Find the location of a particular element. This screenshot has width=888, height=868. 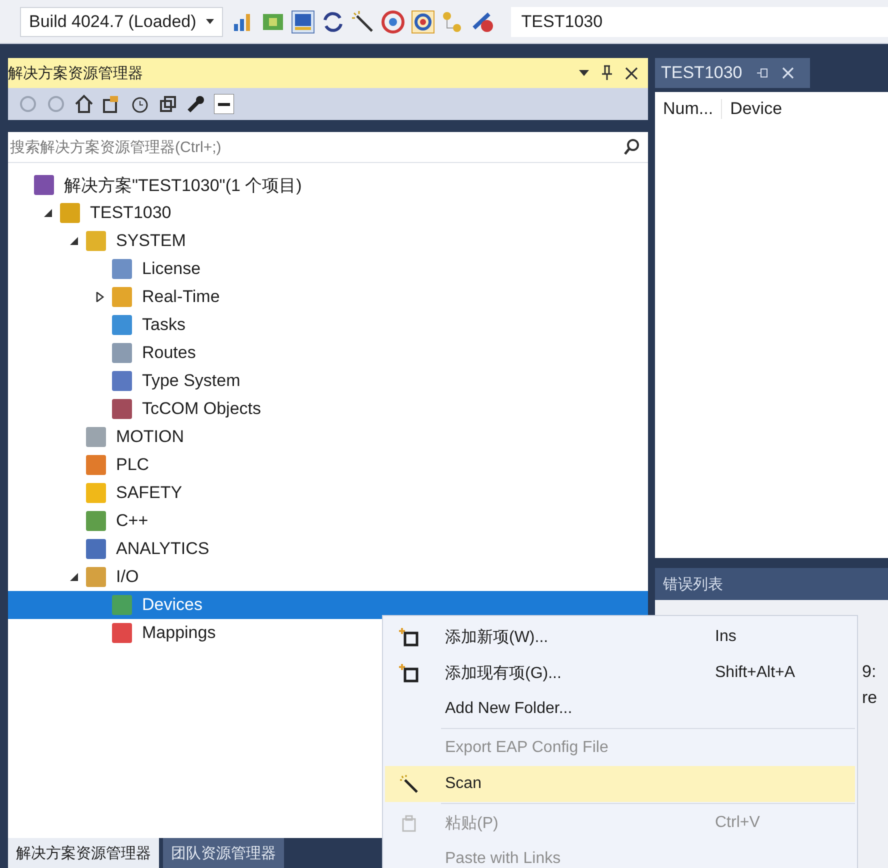

tree-label: TEST1030 is located at coordinates (131, 213).